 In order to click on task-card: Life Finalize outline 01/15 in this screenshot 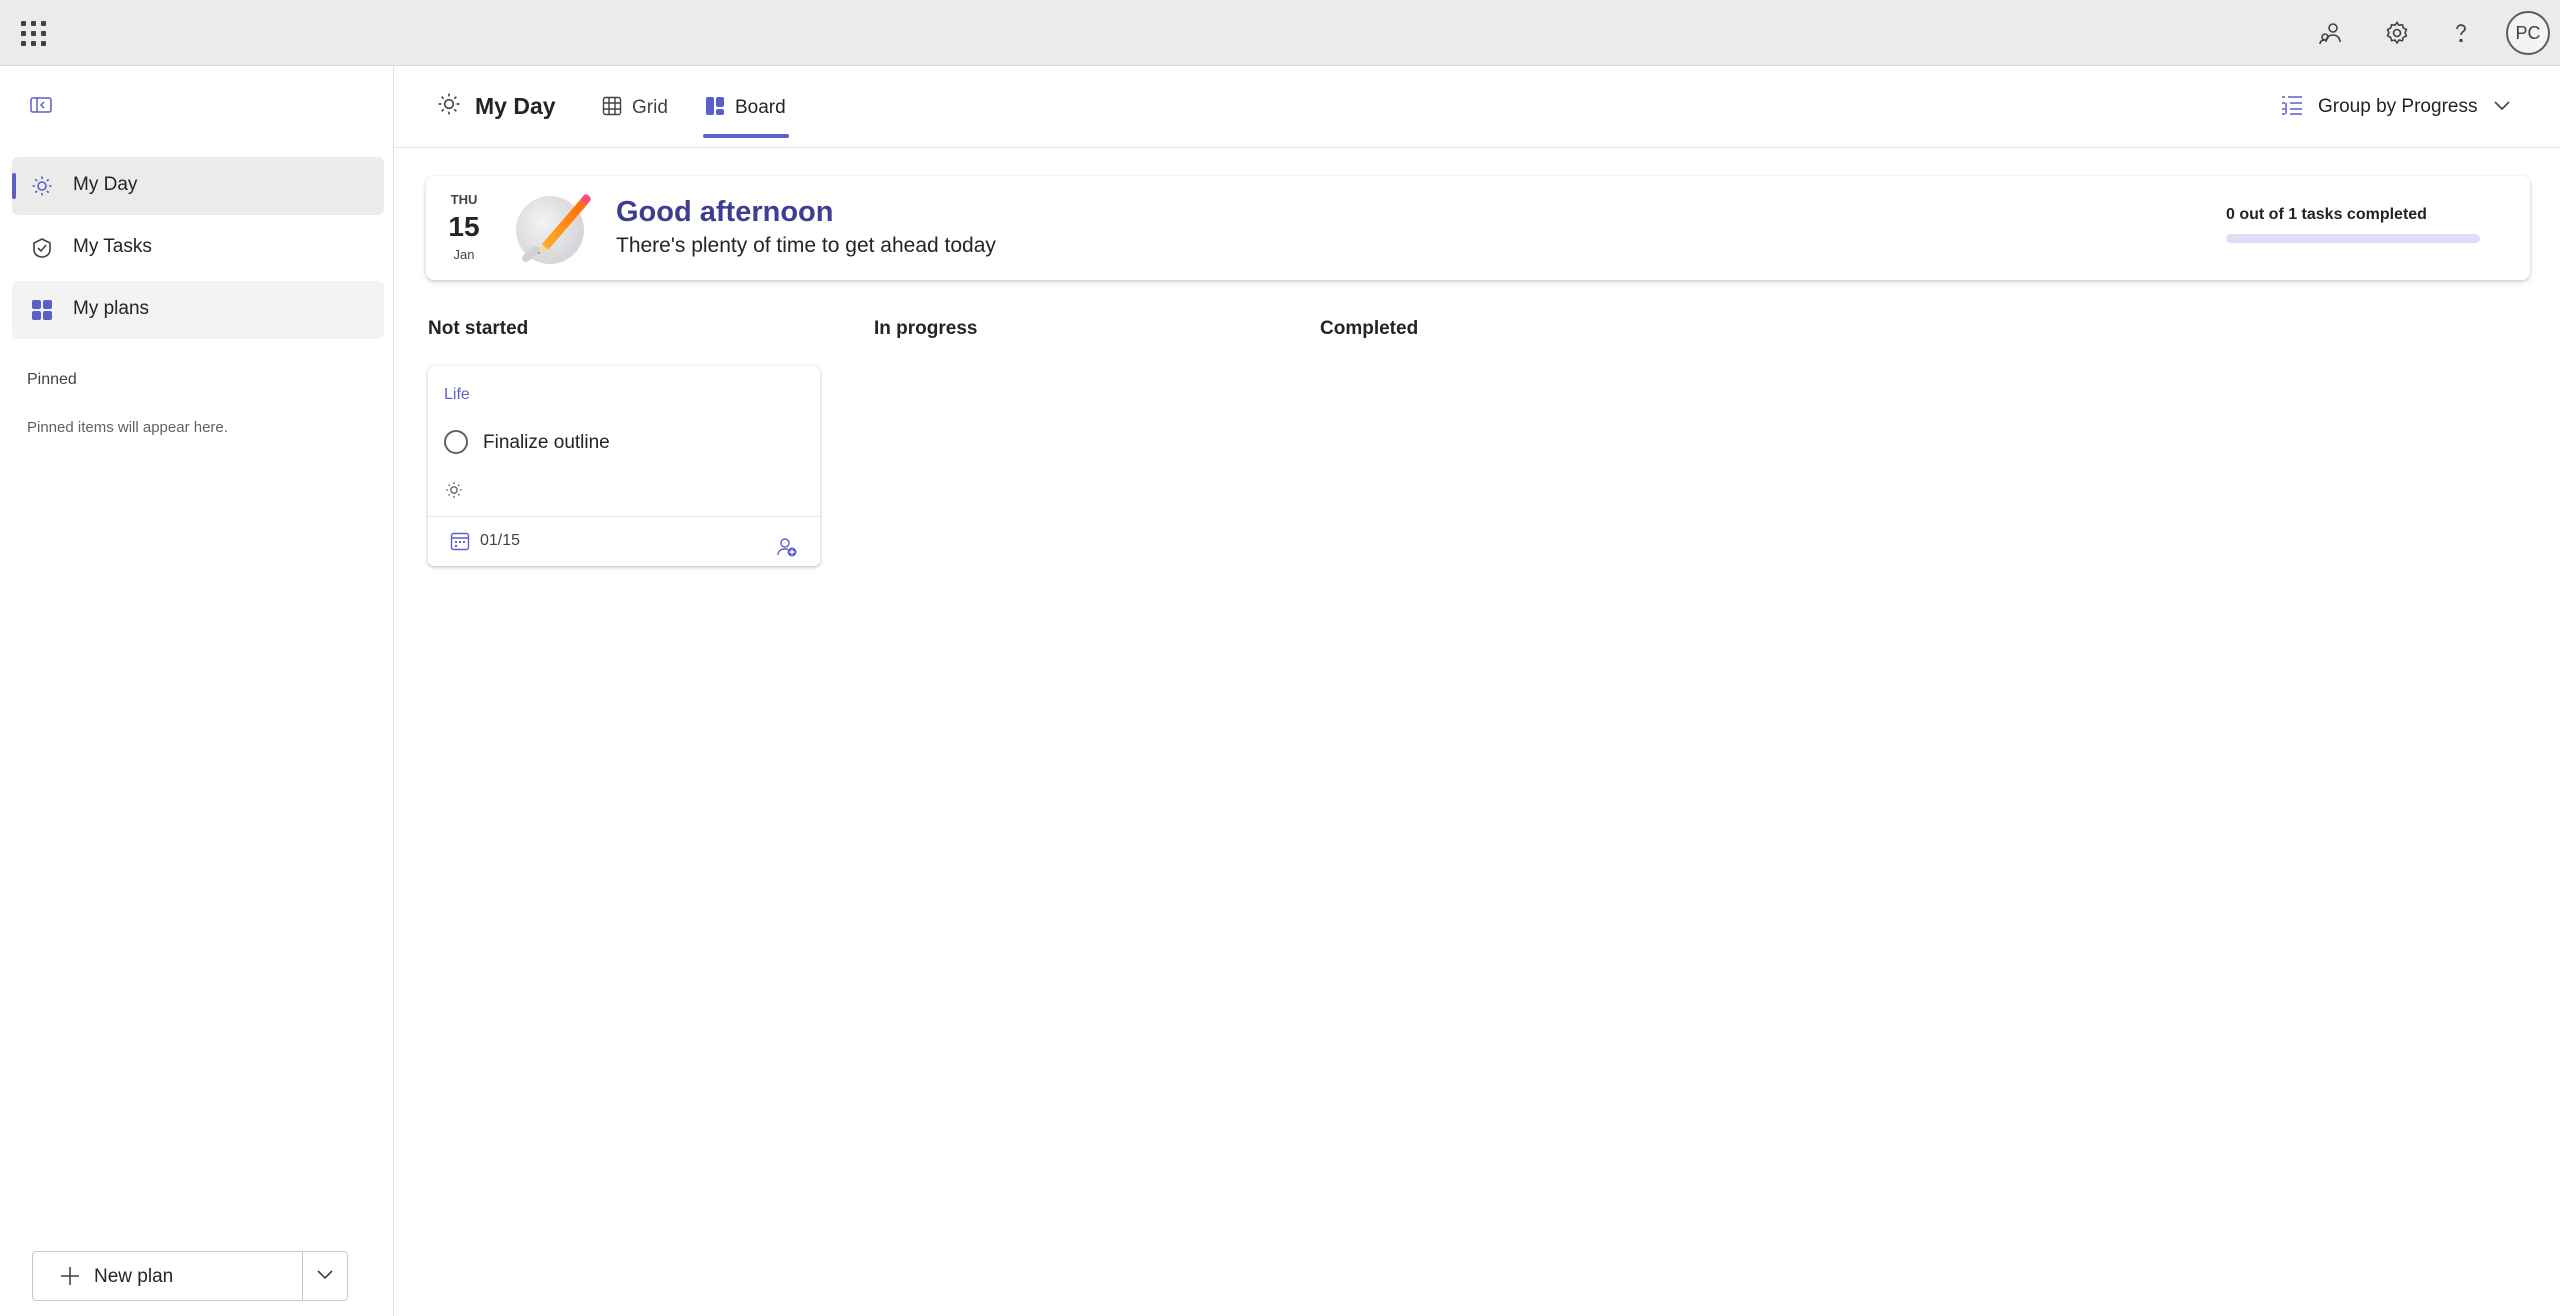, I will do `click(624, 466)`.